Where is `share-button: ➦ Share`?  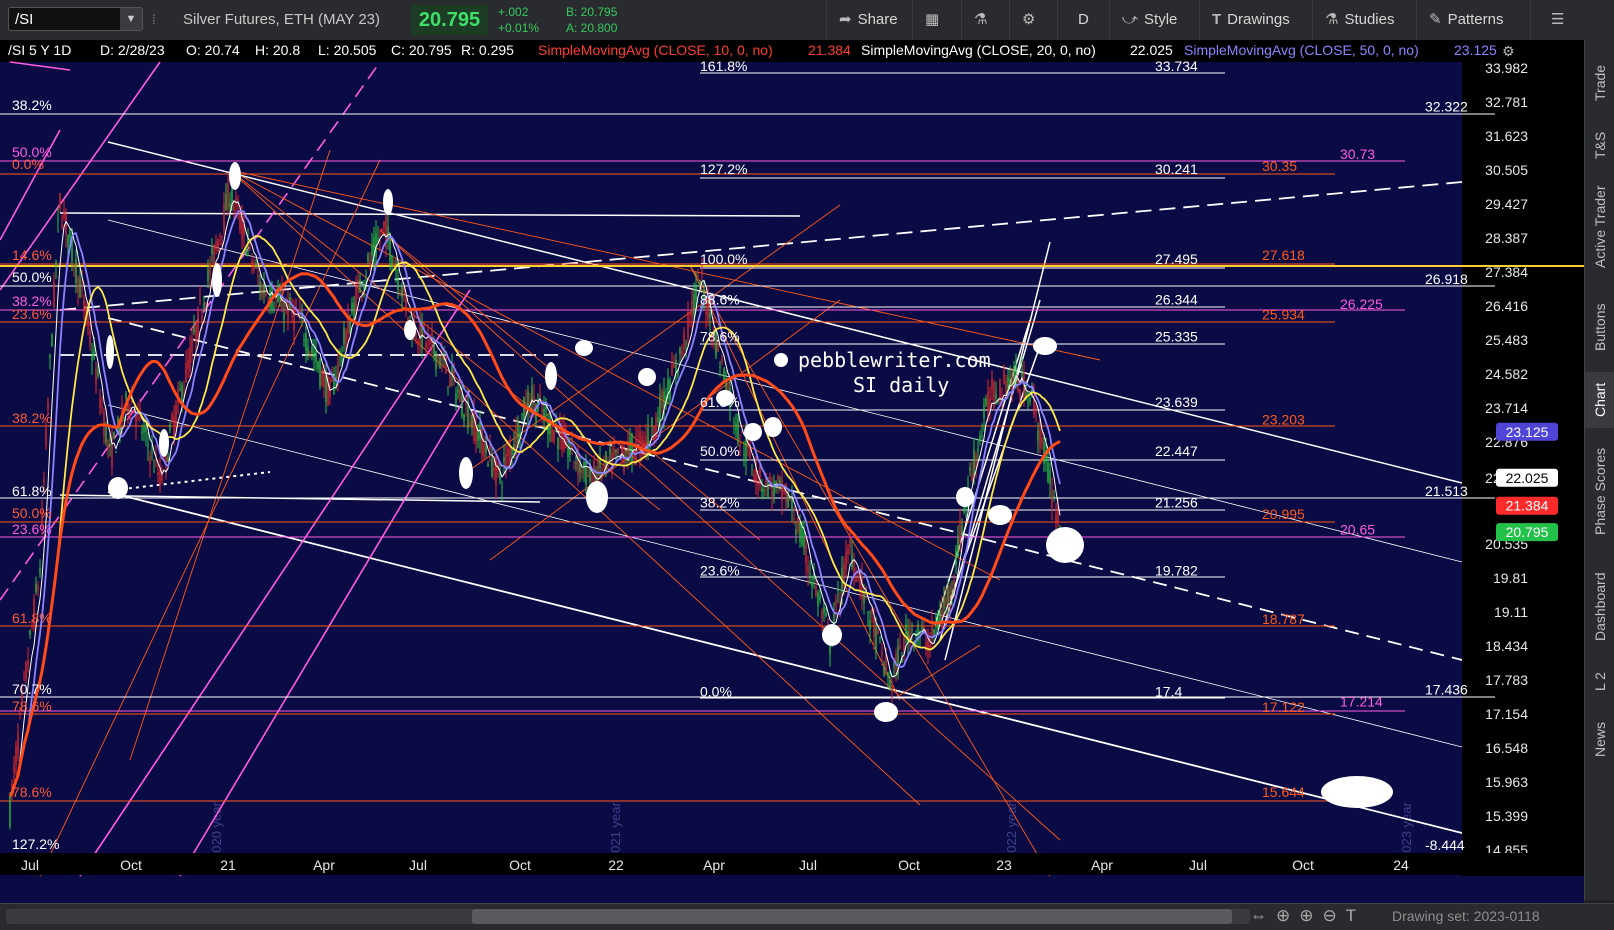 share-button: ➦ Share is located at coordinates (869, 20).